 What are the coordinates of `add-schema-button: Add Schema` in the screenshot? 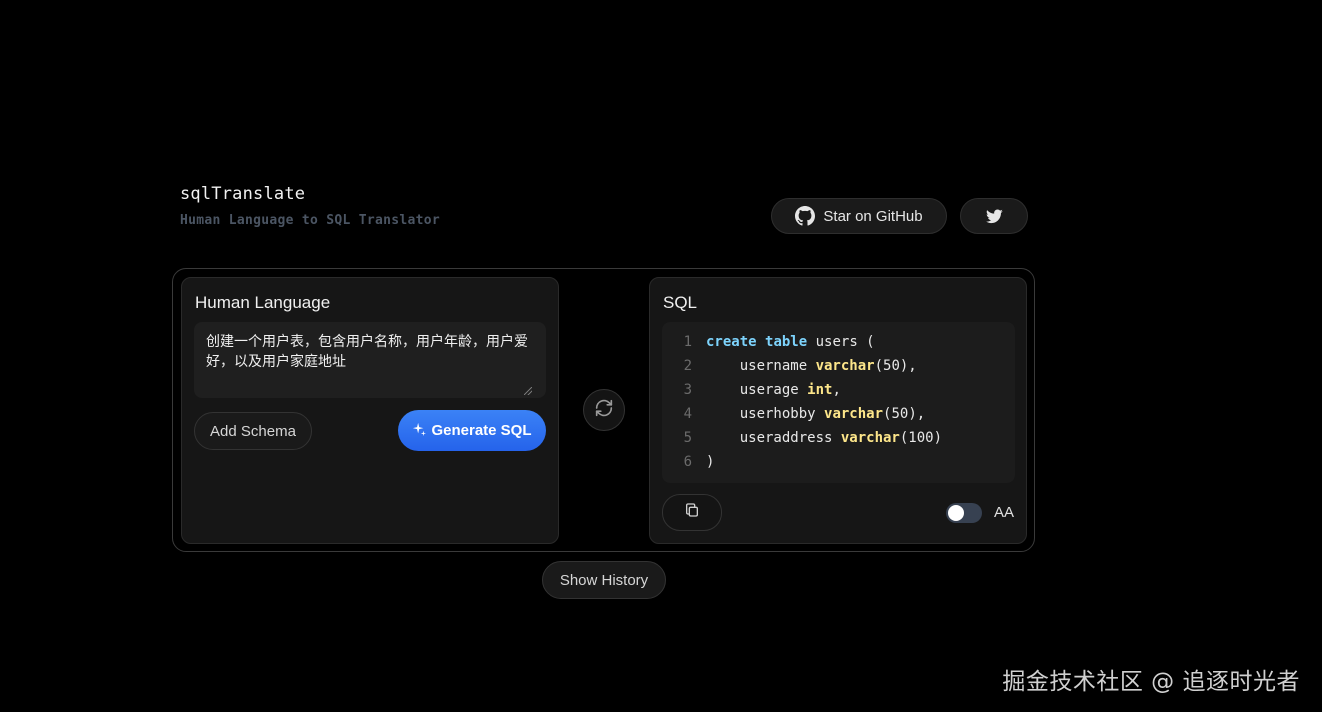 It's located at (253, 431).